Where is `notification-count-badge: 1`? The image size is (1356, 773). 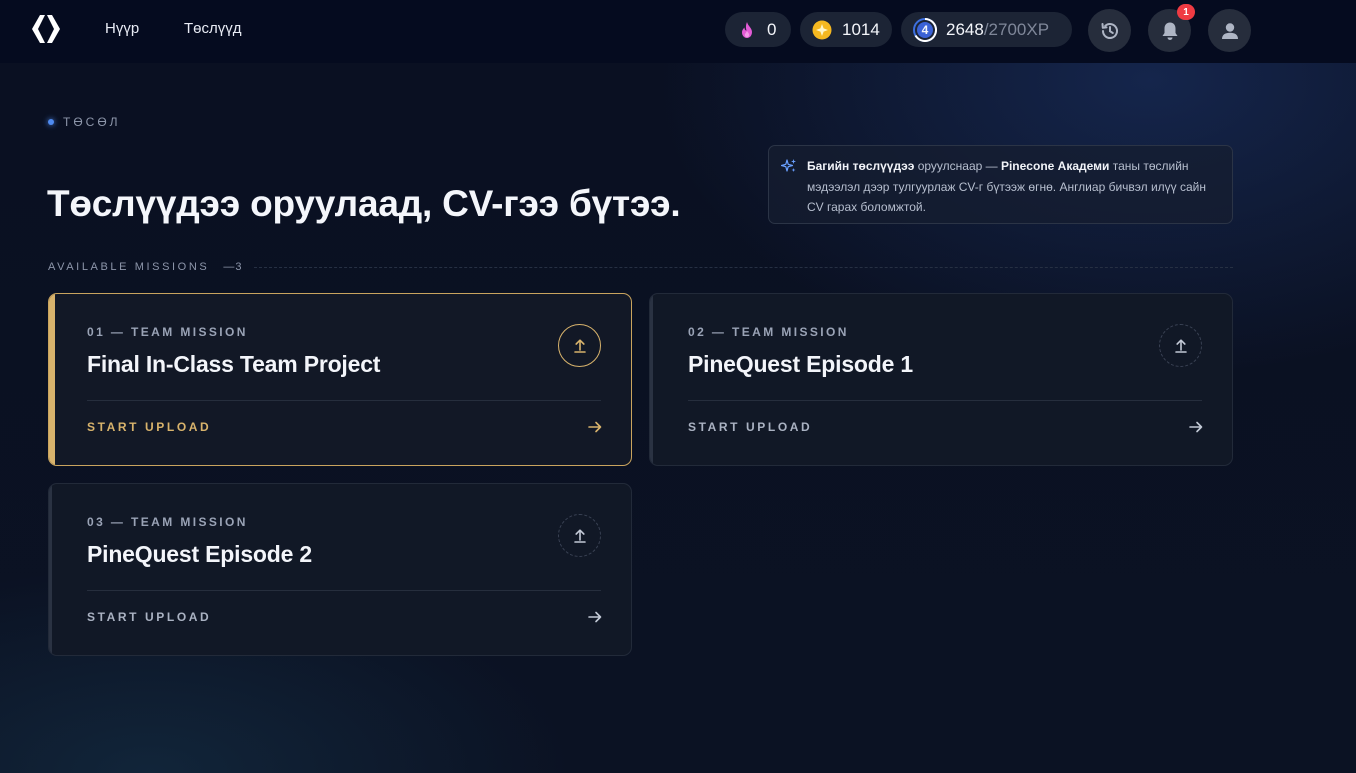 notification-count-badge: 1 is located at coordinates (1186, 12).